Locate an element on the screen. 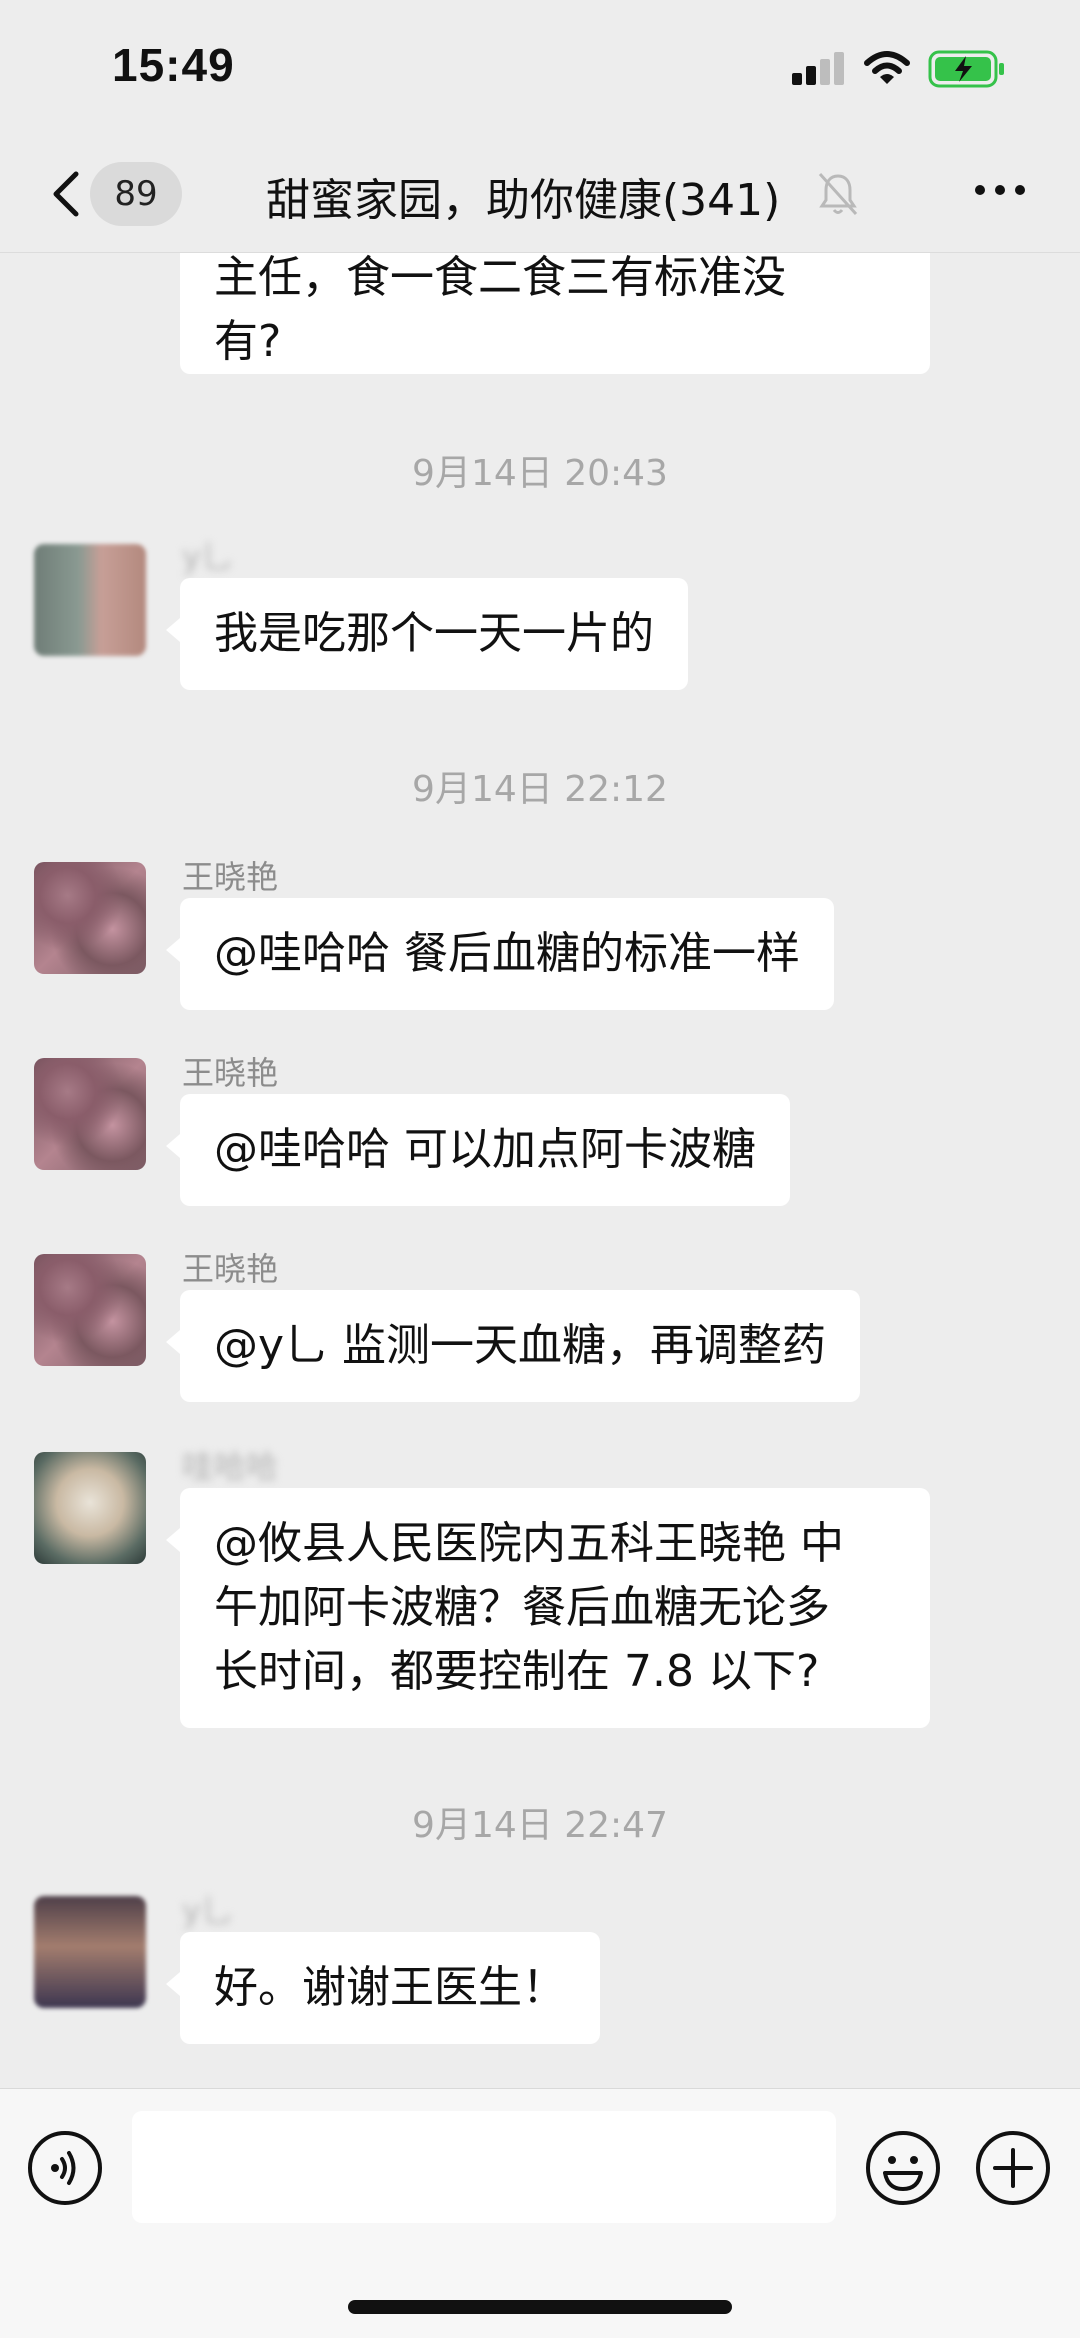  message-line: 长时间，都要控制在 7.8 以下? is located at coordinates (517, 1671).